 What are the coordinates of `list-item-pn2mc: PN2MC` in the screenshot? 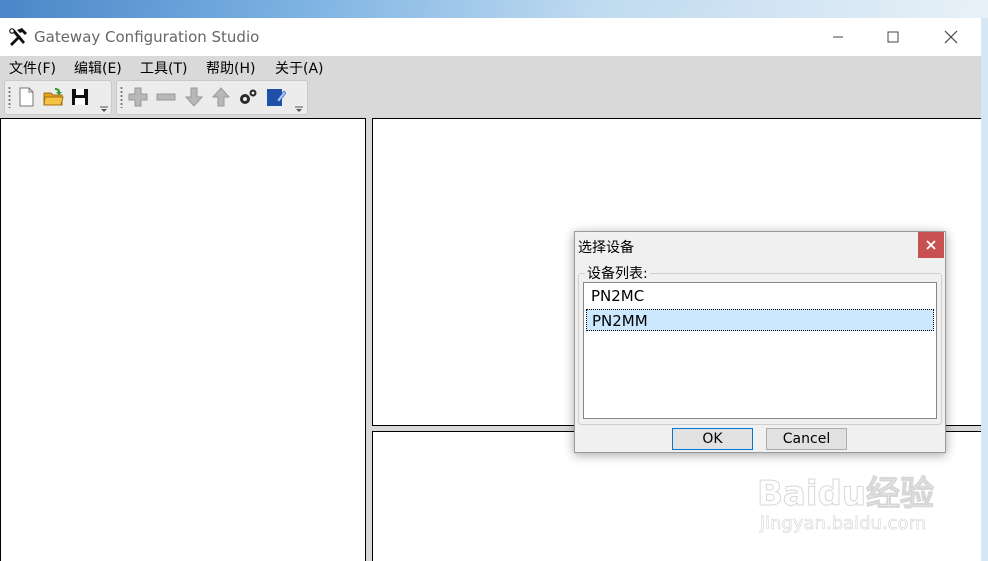 It's located at (760, 296).